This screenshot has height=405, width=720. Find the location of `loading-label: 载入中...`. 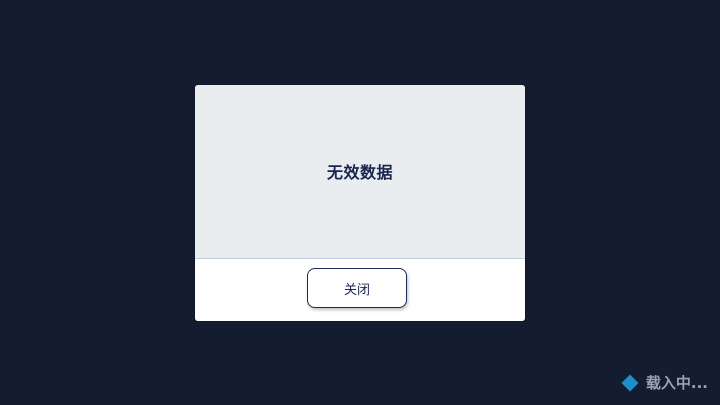

loading-label: 载入中... is located at coordinates (676, 383).